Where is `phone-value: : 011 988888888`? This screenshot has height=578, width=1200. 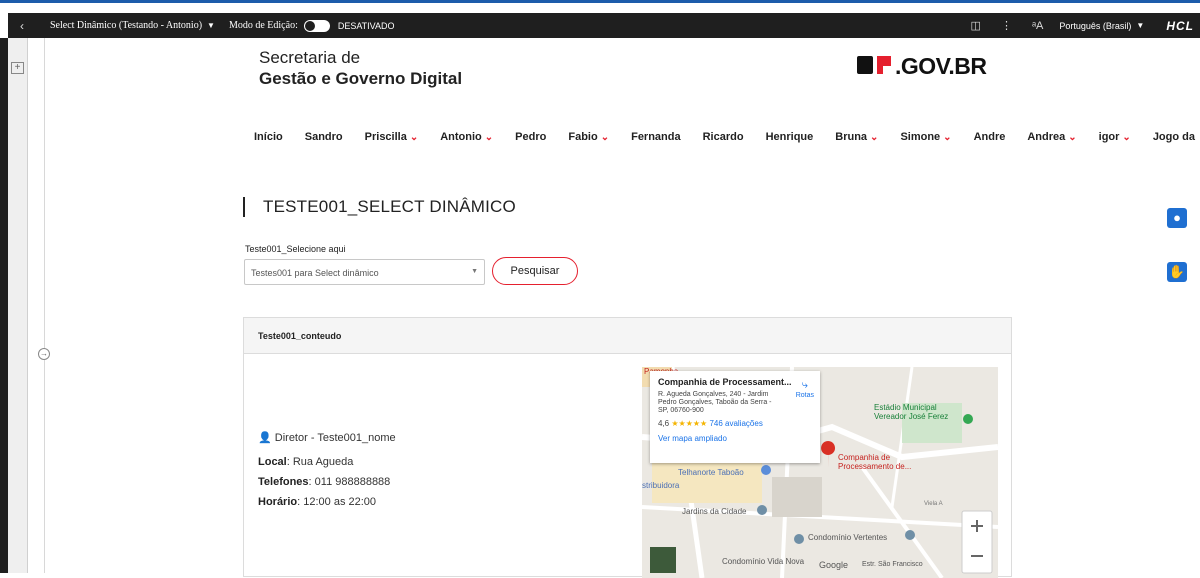
phone-value: : 011 988888888 is located at coordinates (349, 482).